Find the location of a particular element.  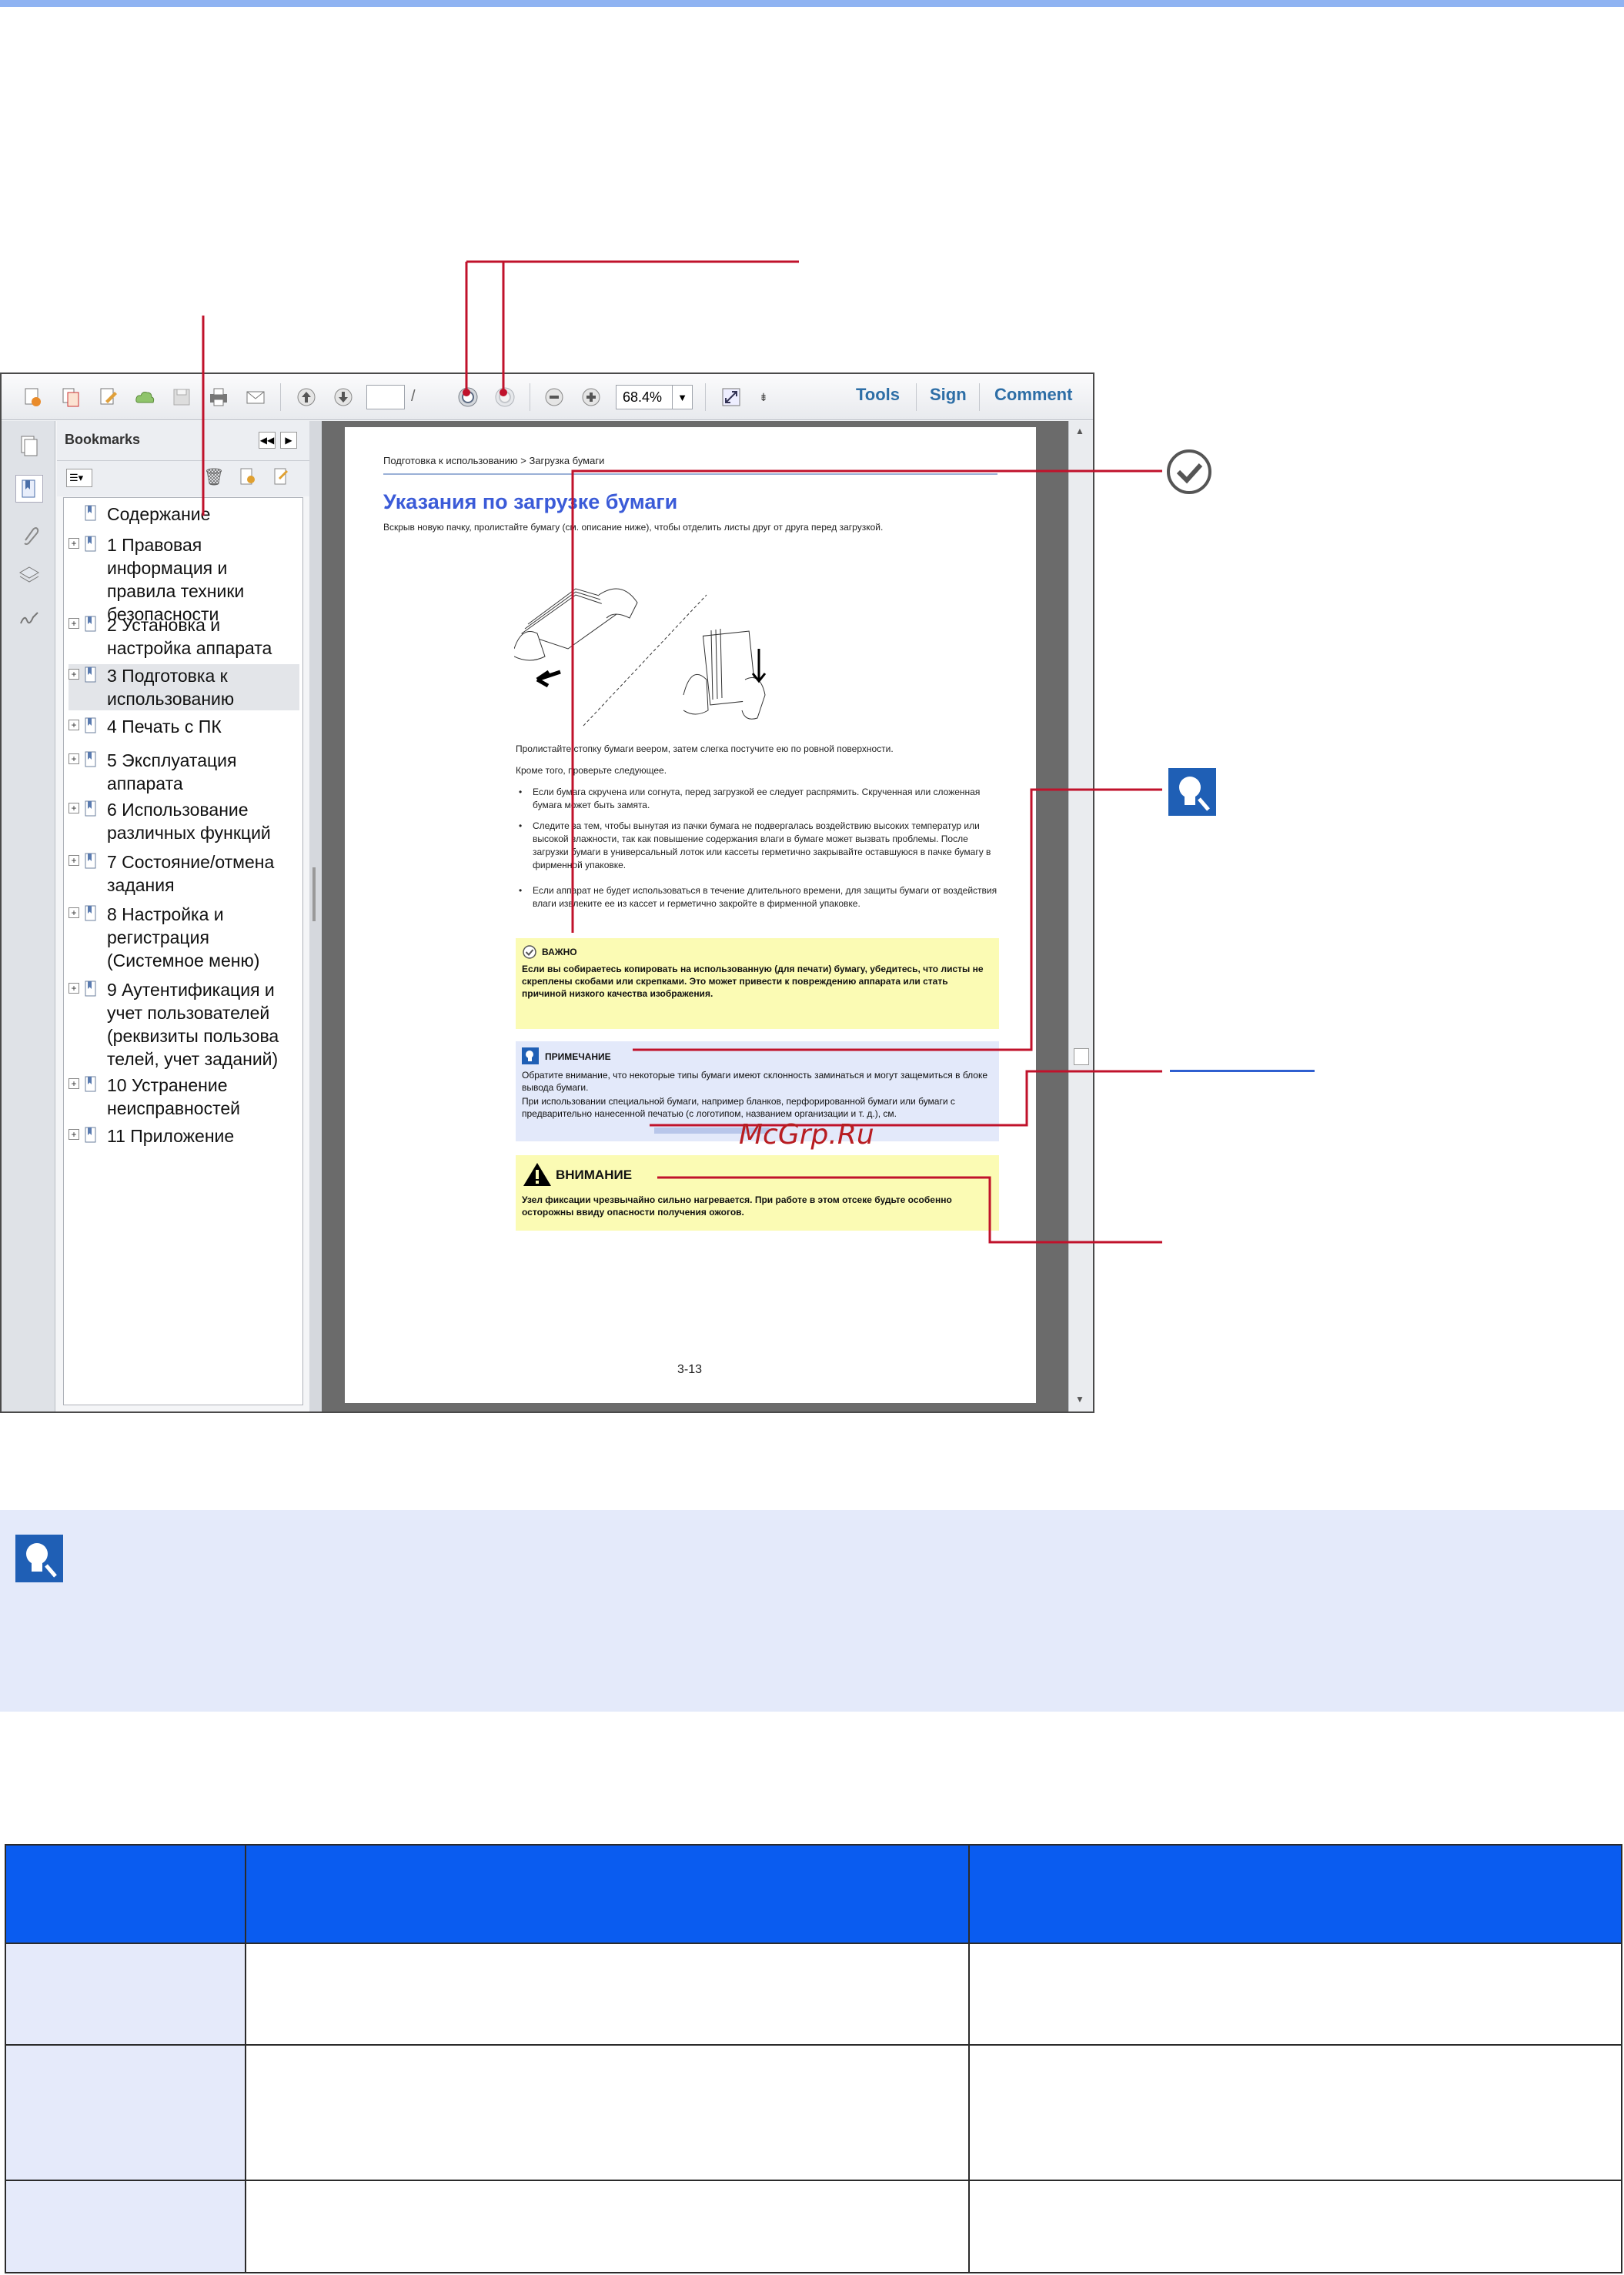

bookmark-label: 4 Печать с ПК is located at coordinates (164, 727).